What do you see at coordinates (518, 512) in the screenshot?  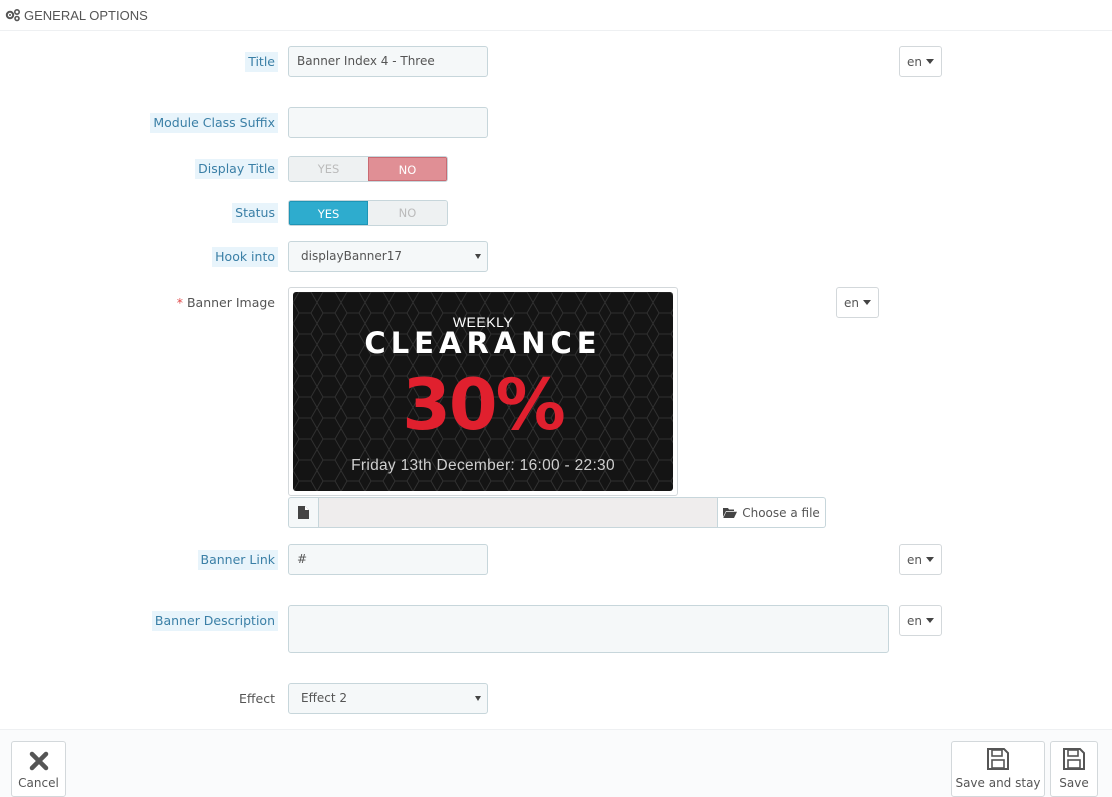 I see `file-name-field` at bounding box center [518, 512].